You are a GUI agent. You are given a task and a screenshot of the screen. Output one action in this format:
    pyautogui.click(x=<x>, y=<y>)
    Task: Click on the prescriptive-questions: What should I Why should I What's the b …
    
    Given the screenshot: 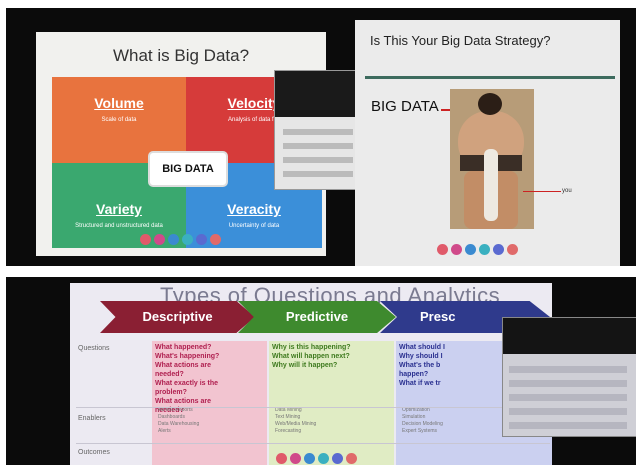 What is the action you would take?
    pyautogui.click(x=422, y=365)
    